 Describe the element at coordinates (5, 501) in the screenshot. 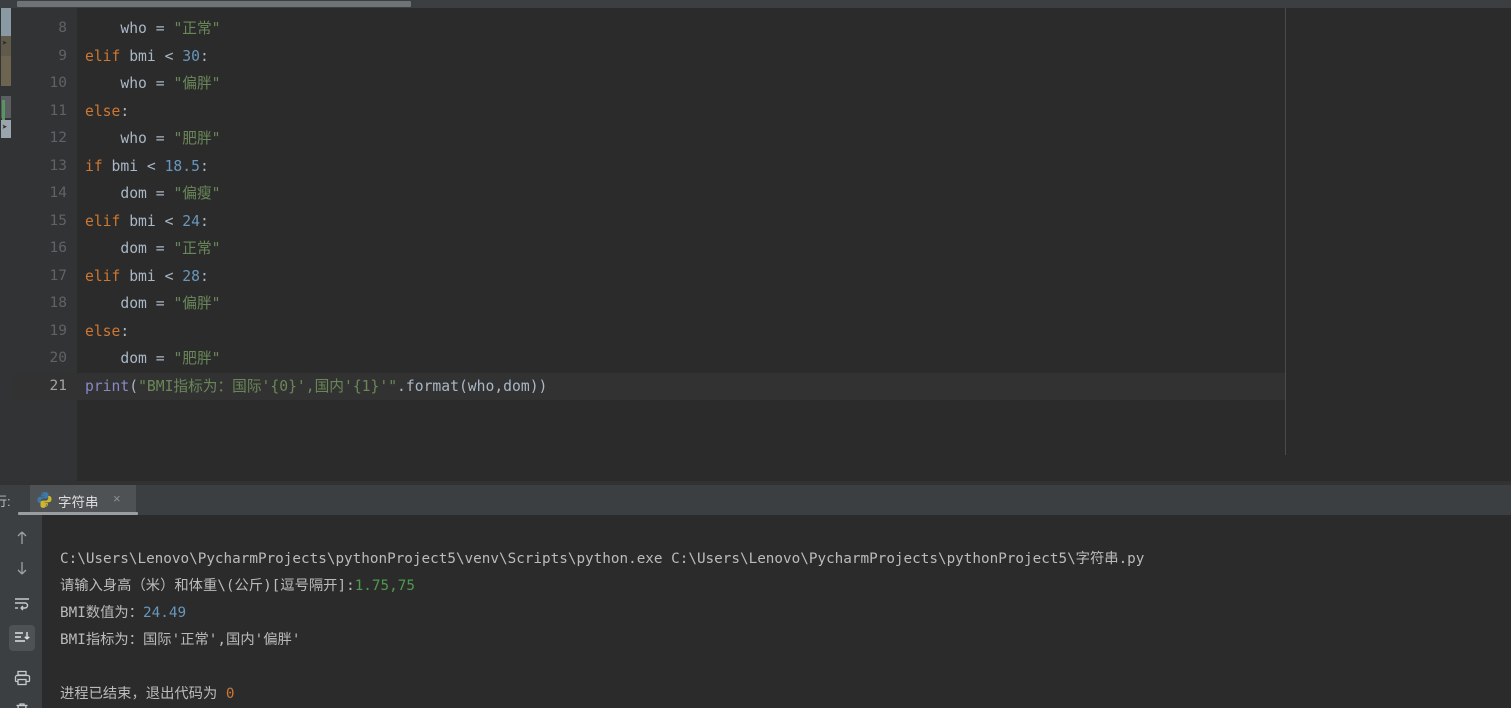

I see `tool-window-title: 行:` at that location.